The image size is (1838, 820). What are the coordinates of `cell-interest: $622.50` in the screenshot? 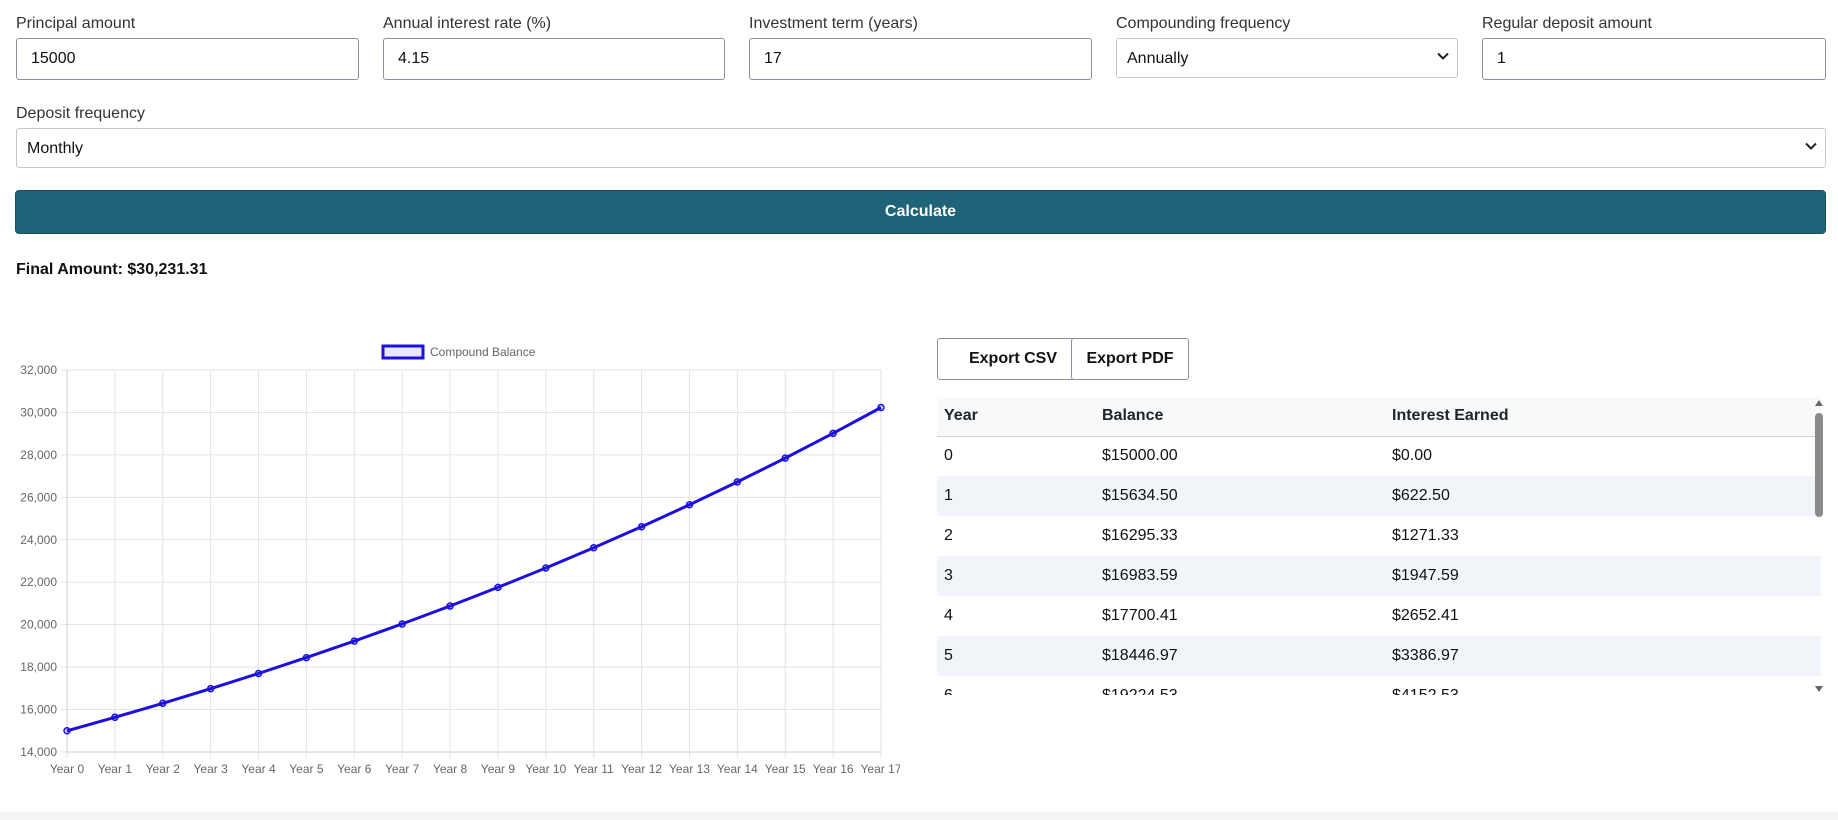 It's located at (1603, 496).